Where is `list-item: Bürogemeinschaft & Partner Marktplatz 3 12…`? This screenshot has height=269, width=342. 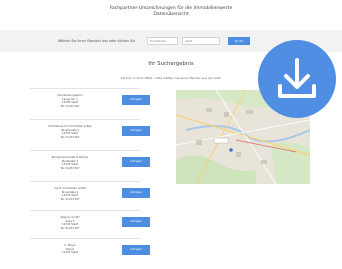
list-item: Bürogemeinschaft & Partner Marktplatz 3 12… is located at coordinates (100, 165).